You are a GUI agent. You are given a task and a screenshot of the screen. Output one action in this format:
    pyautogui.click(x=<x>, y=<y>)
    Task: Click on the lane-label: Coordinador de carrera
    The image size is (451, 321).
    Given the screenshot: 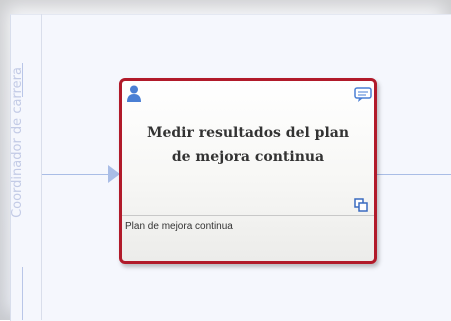 What is the action you would take?
    pyautogui.click(x=17, y=142)
    